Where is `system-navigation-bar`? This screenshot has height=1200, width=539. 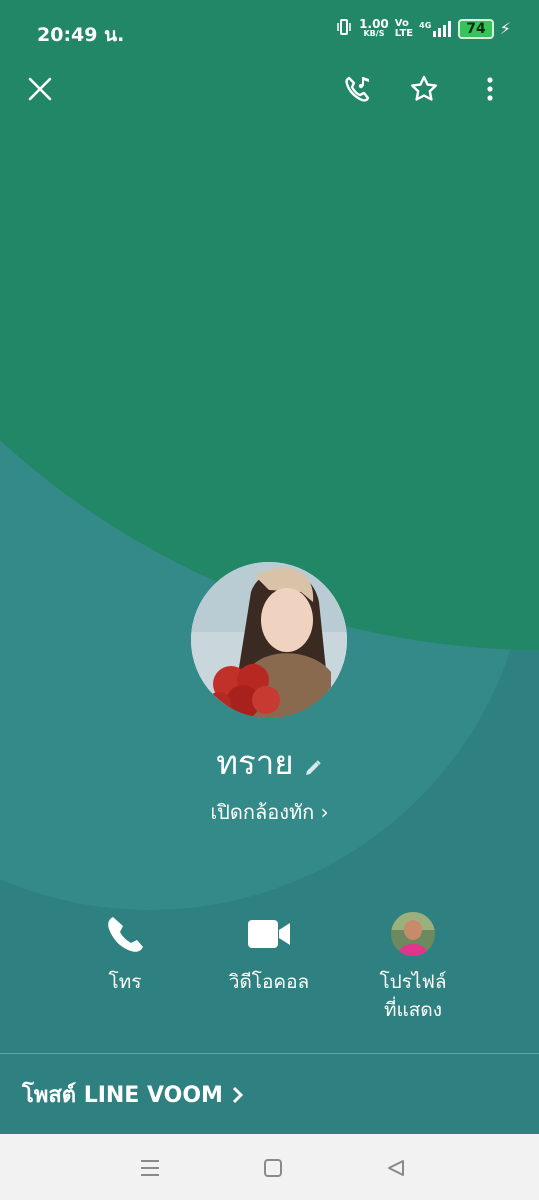
system-navigation-bar is located at coordinates (269, 1167).